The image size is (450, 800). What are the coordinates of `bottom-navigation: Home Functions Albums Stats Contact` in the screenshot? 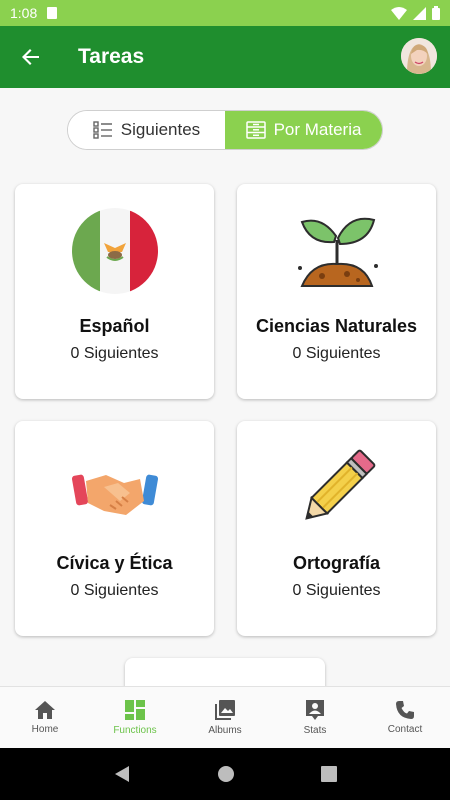 It's located at (225, 717).